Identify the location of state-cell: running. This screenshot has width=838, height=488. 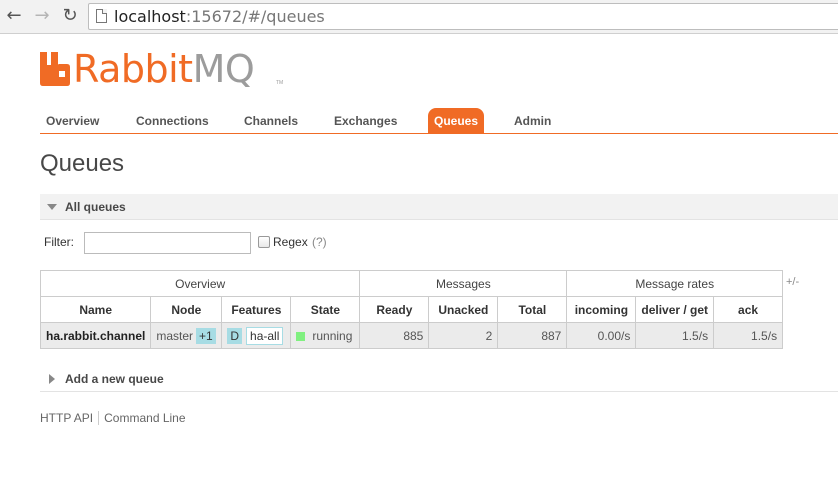
(325, 335).